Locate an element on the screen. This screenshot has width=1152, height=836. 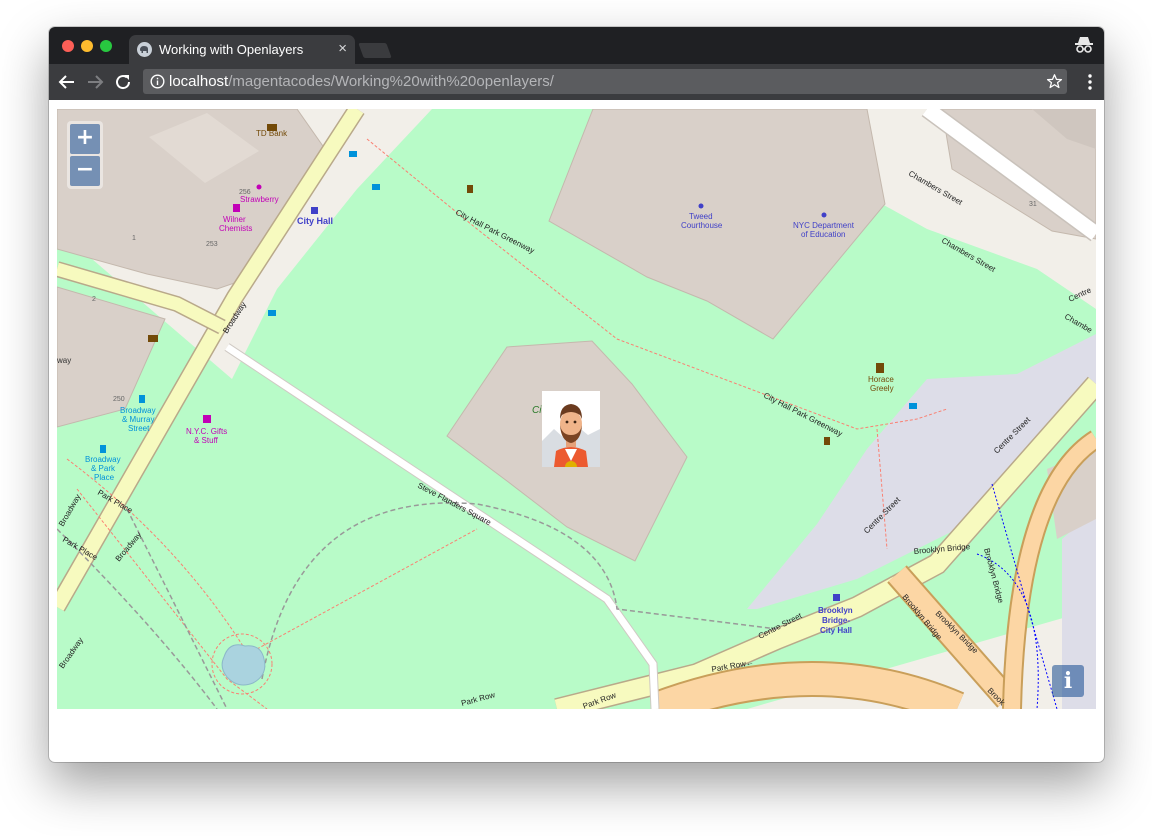
label-horace-2: Greely is located at coordinates (882, 388).